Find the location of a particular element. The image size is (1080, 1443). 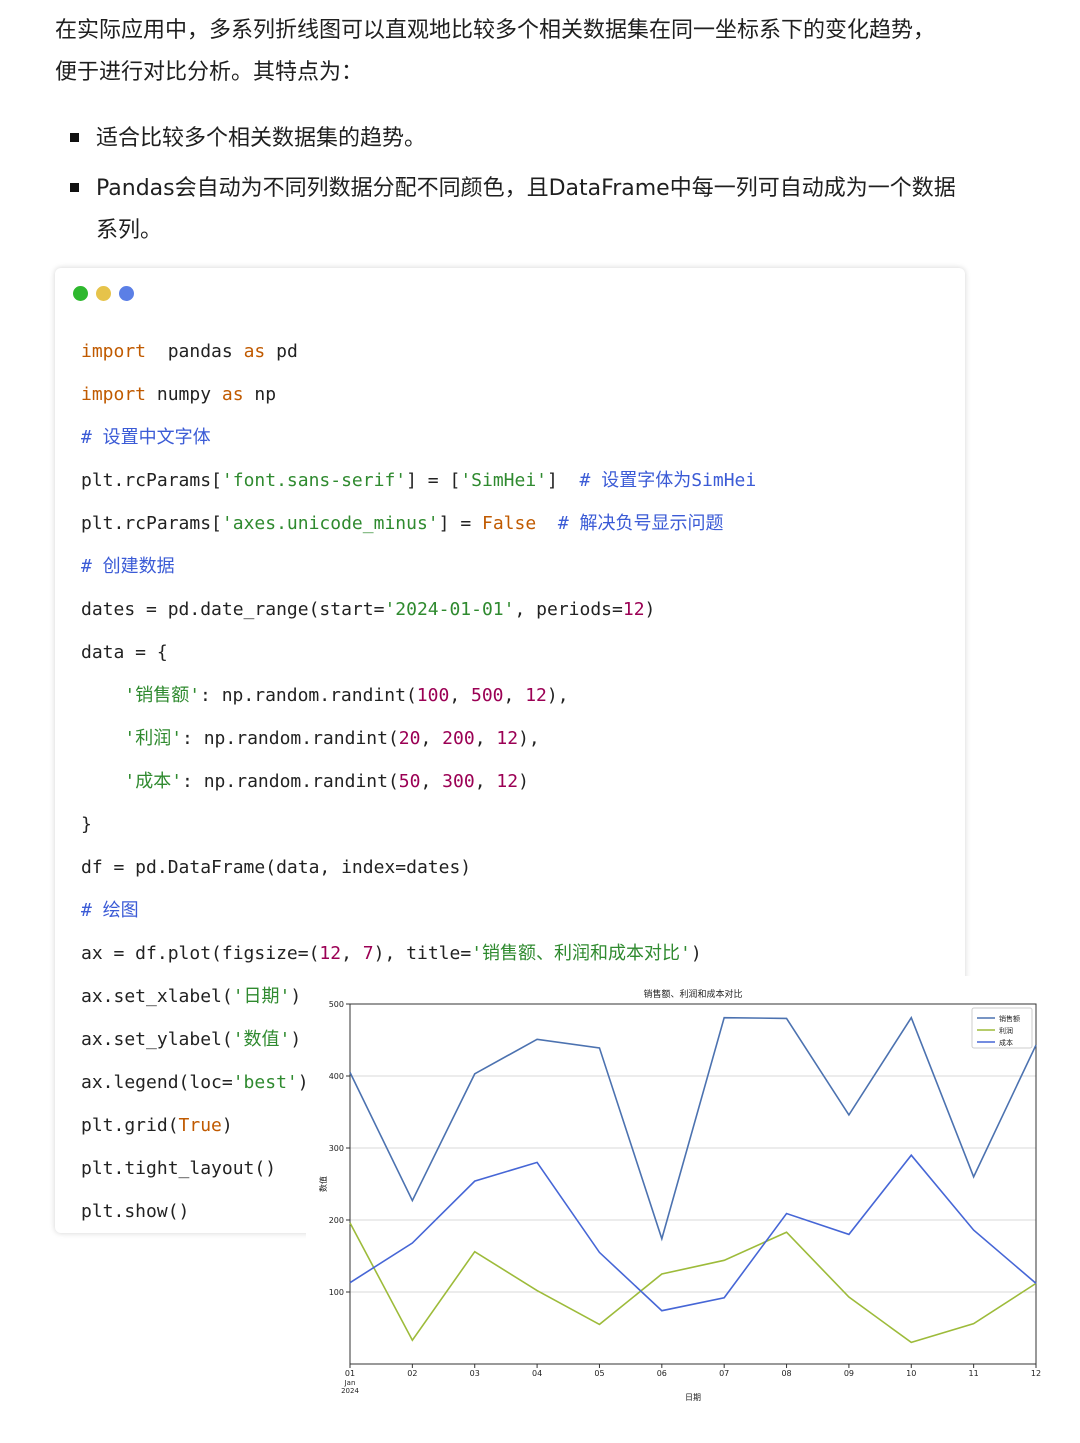

x-tick-label: 12 is located at coordinates (1036, 1373).